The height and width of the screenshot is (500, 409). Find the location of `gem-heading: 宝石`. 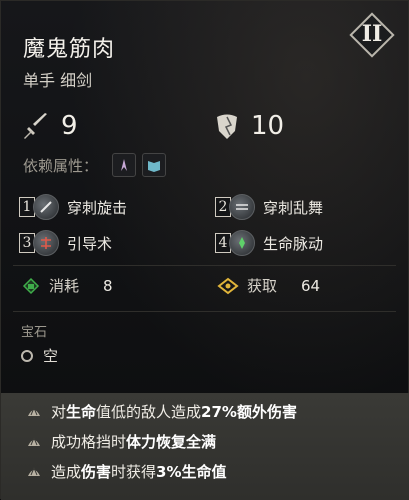

gem-heading: 宝石 is located at coordinates (34, 332).